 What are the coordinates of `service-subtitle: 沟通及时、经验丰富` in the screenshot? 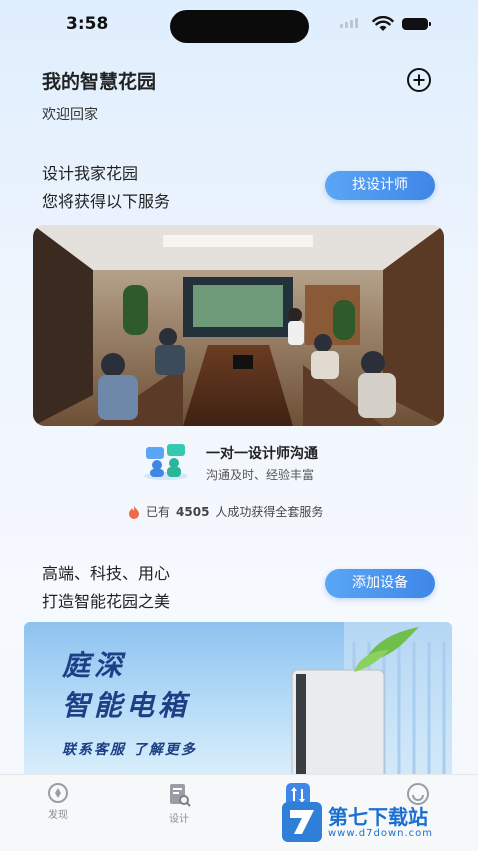 It's located at (260, 475).